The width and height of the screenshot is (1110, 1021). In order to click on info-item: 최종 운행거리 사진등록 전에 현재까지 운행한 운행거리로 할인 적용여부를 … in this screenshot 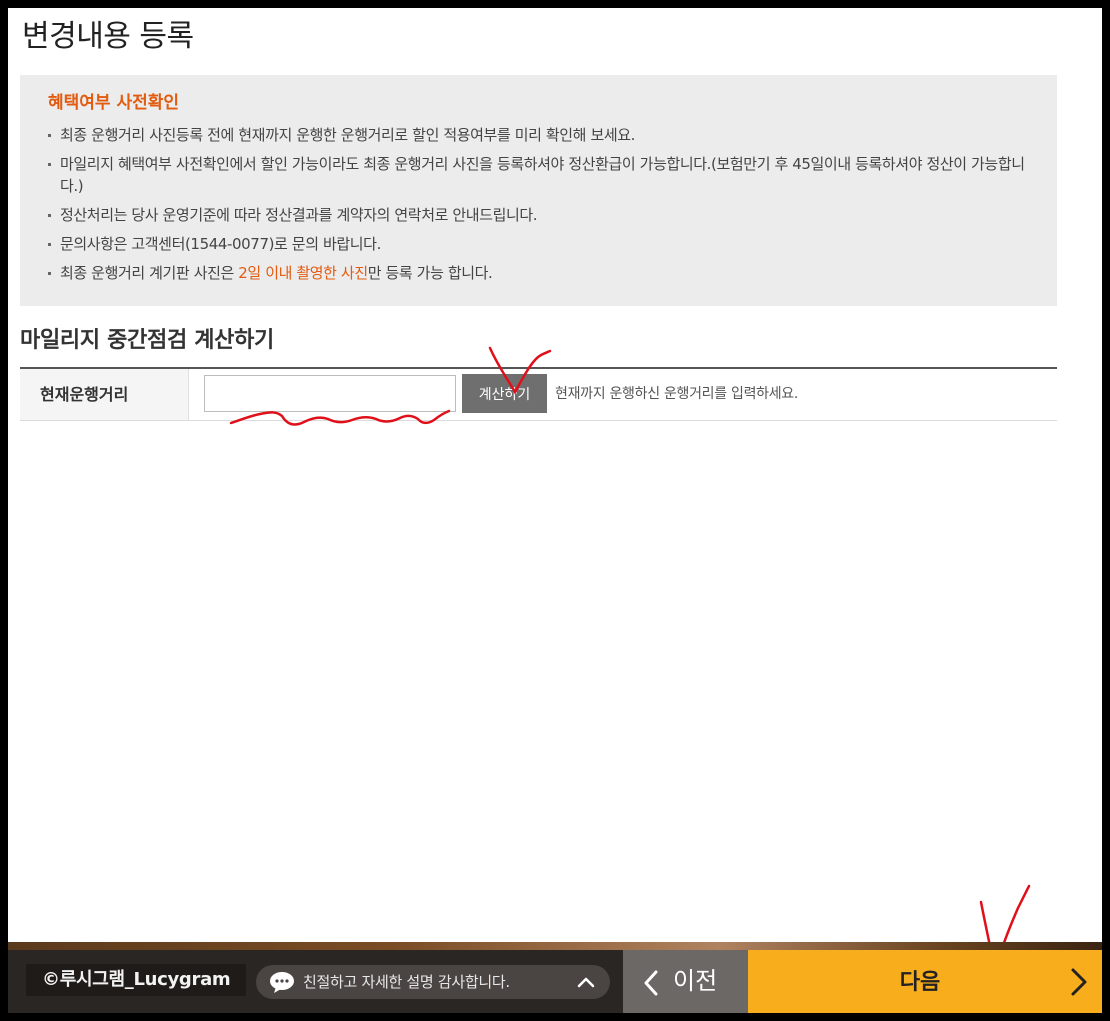, I will do `click(540, 135)`.